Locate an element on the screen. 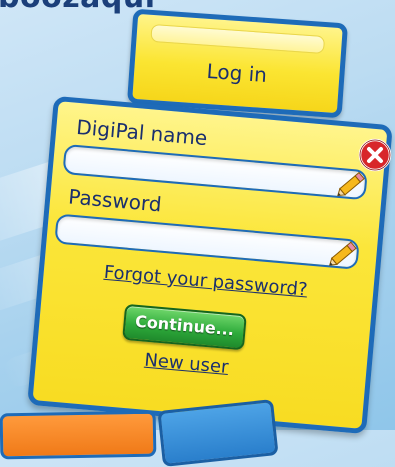  password-label: Password is located at coordinates (115, 200).